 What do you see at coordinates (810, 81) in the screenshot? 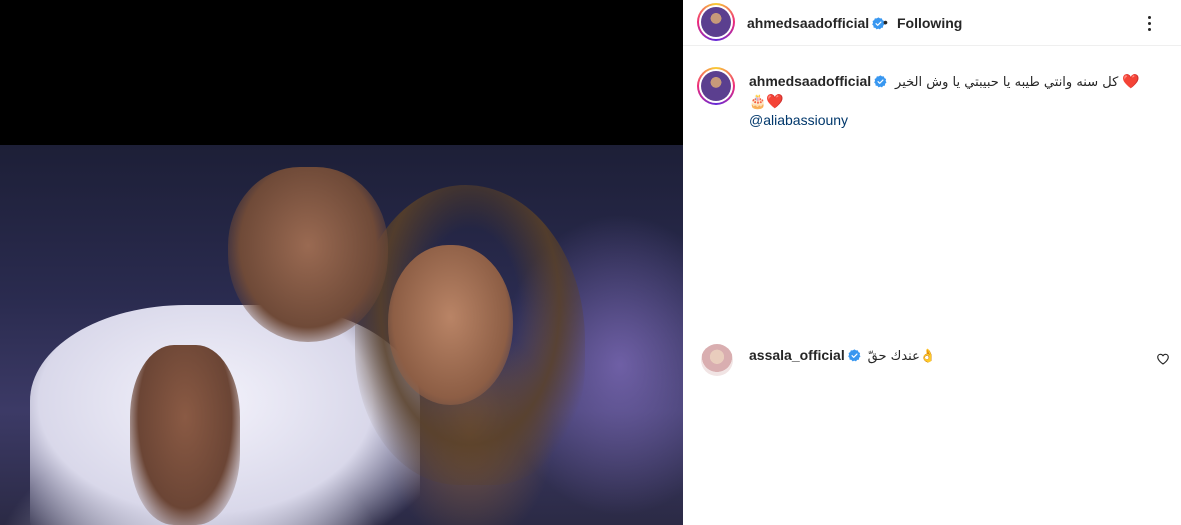
I see `caption-author-username: ahmedsaadofficial` at bounding box center [810, 81].